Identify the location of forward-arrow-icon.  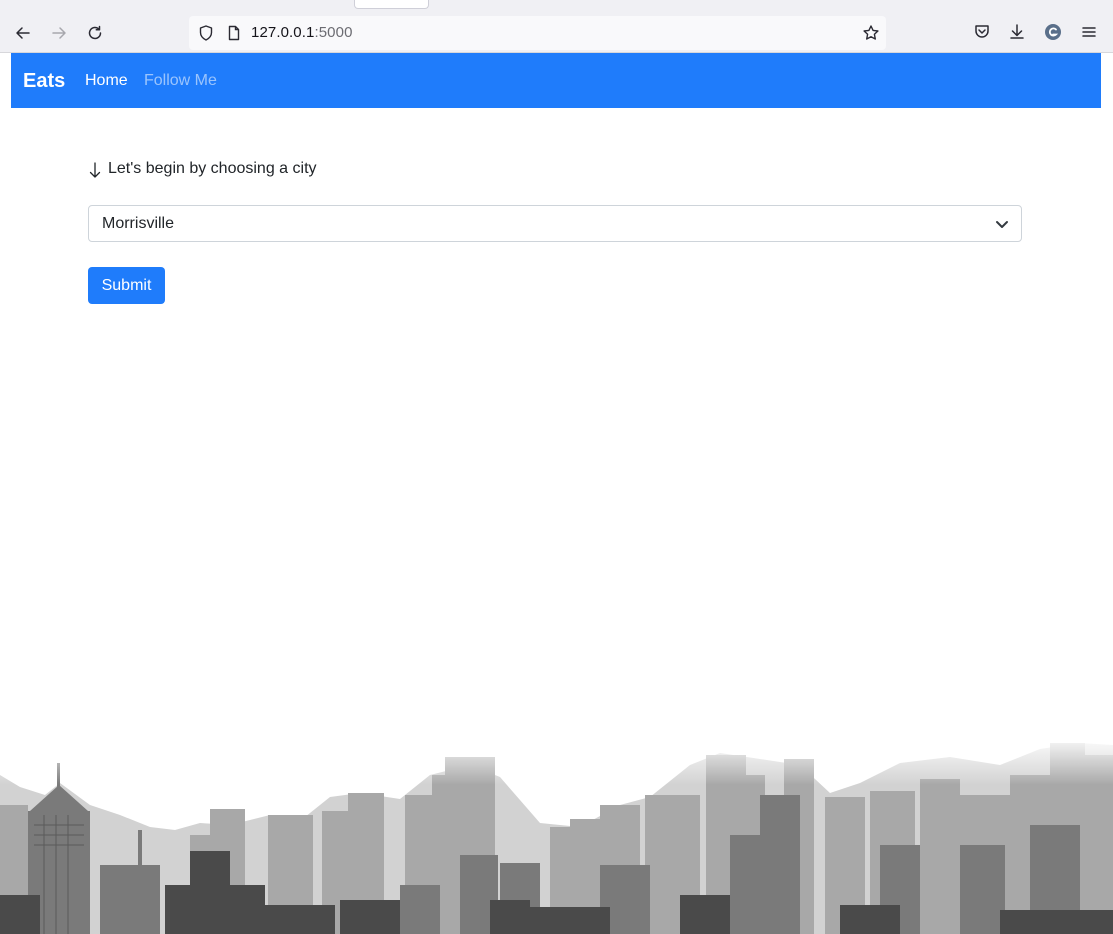
(59, 33).